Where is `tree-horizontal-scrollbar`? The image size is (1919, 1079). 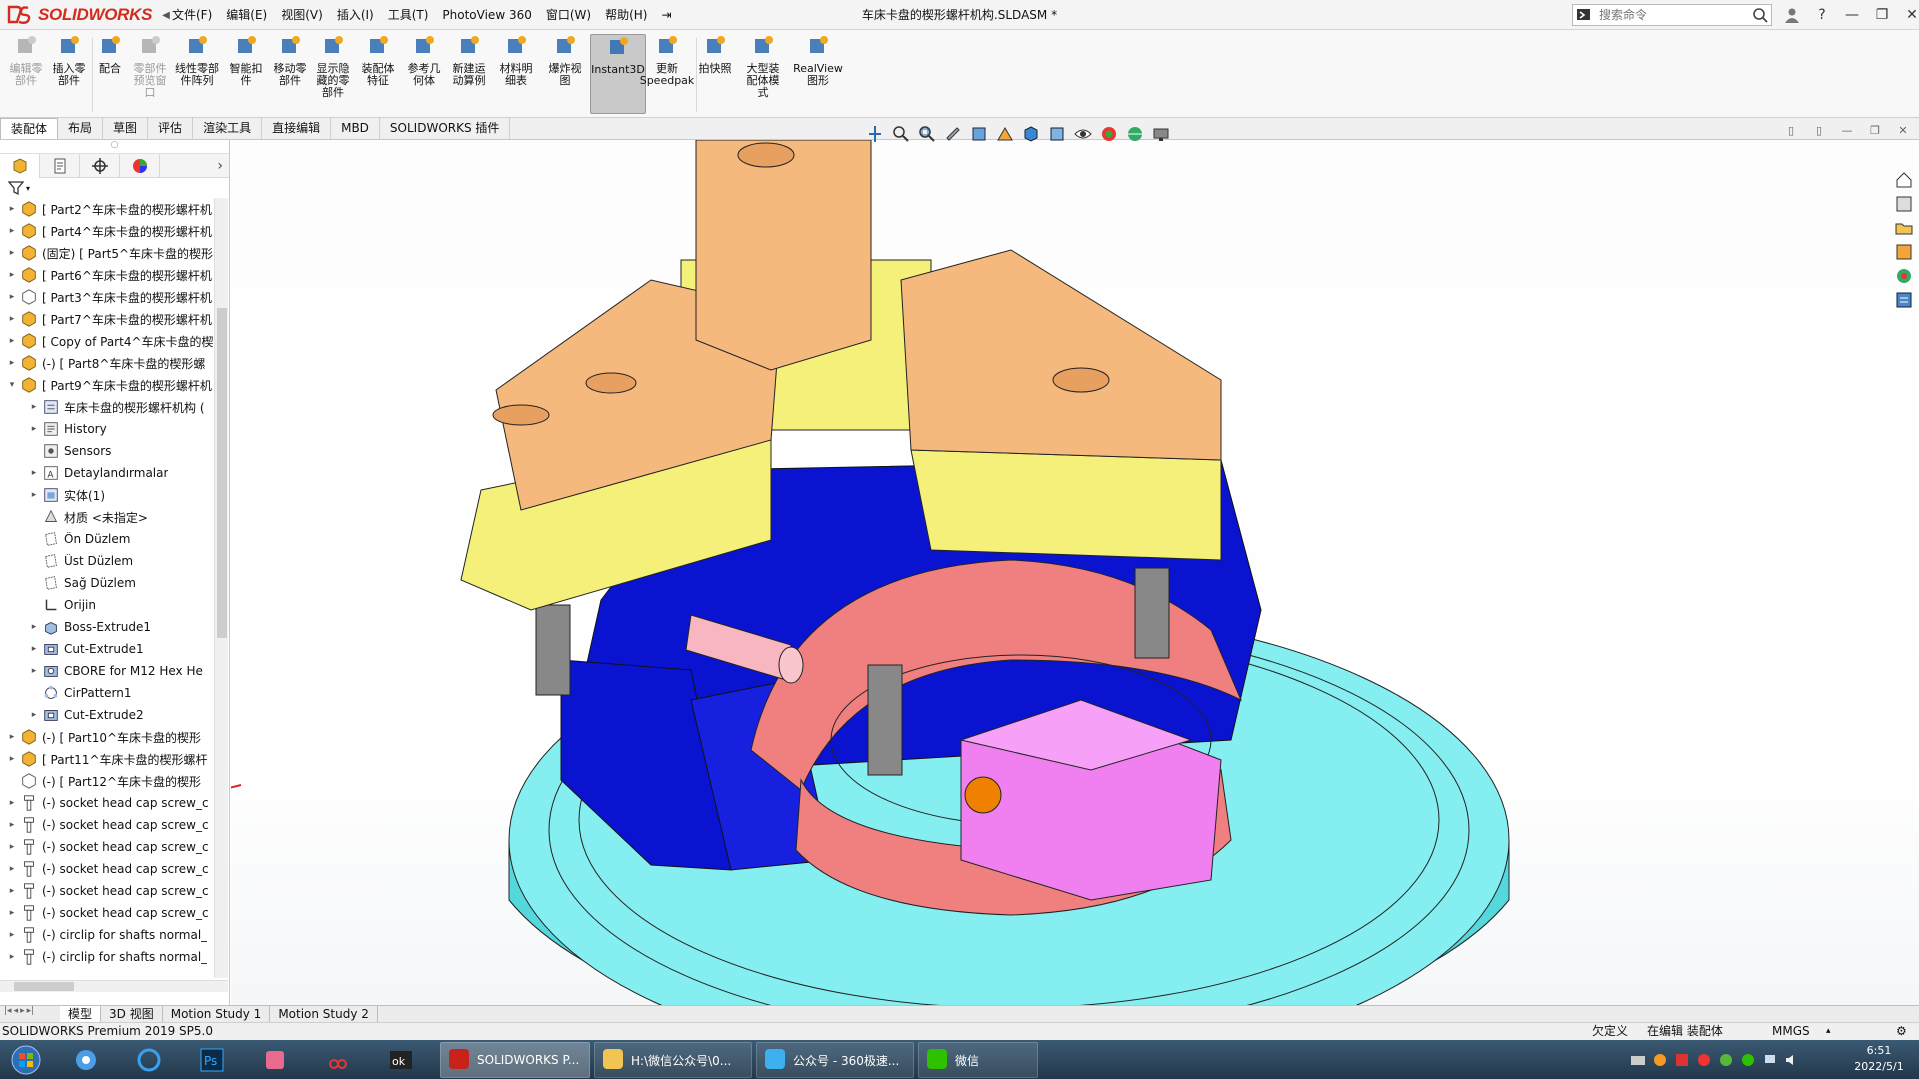 tree-horizontal-scrollbar is located at coordinates (114, 986).